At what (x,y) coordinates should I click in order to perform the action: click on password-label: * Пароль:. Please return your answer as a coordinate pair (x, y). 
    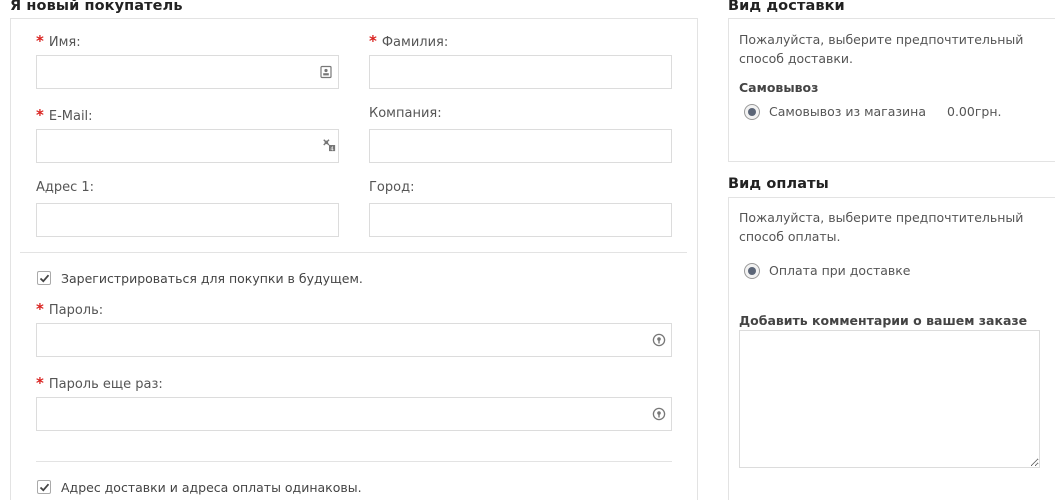
    Looking at the image, I should click on (70, 309).